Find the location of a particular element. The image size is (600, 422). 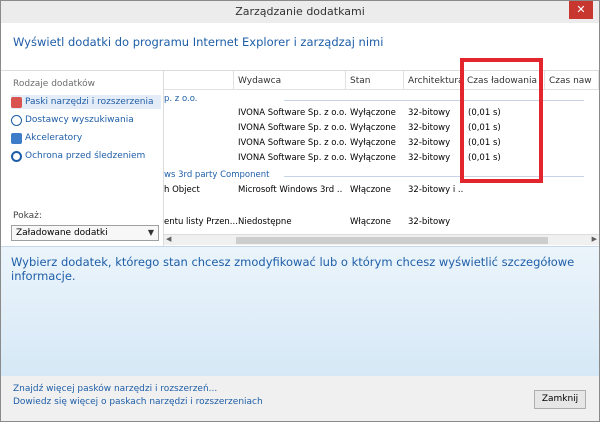

sidebar-item-search: Dostawcy wyszukiwania is located at coordinates (72, 120).